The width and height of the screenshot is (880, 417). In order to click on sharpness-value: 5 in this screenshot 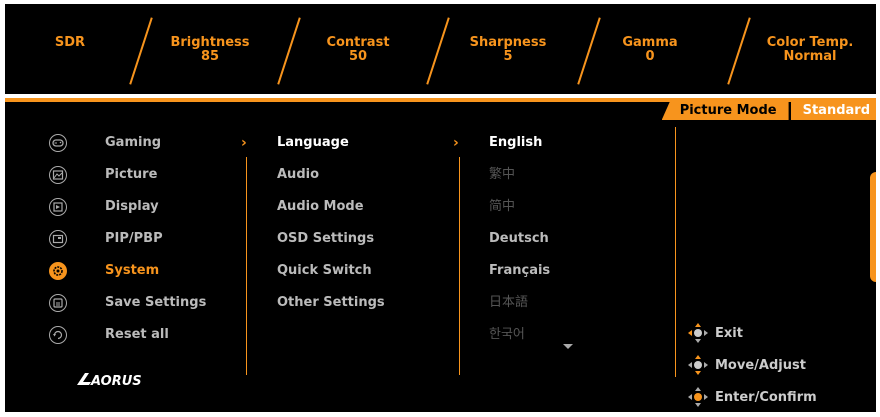, I will do `click(508, 56)`.